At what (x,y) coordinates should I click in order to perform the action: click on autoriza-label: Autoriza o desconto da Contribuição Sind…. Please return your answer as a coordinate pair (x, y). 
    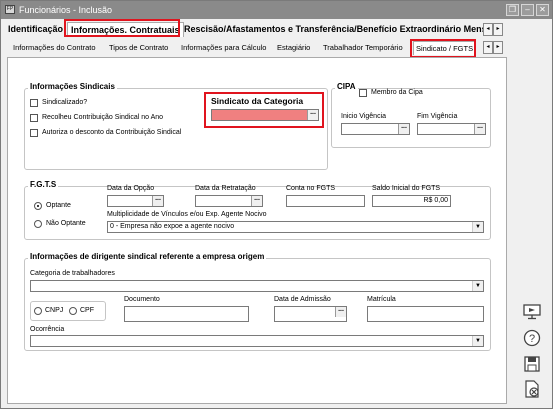
    Looking at the image, I should click on (112, 132).